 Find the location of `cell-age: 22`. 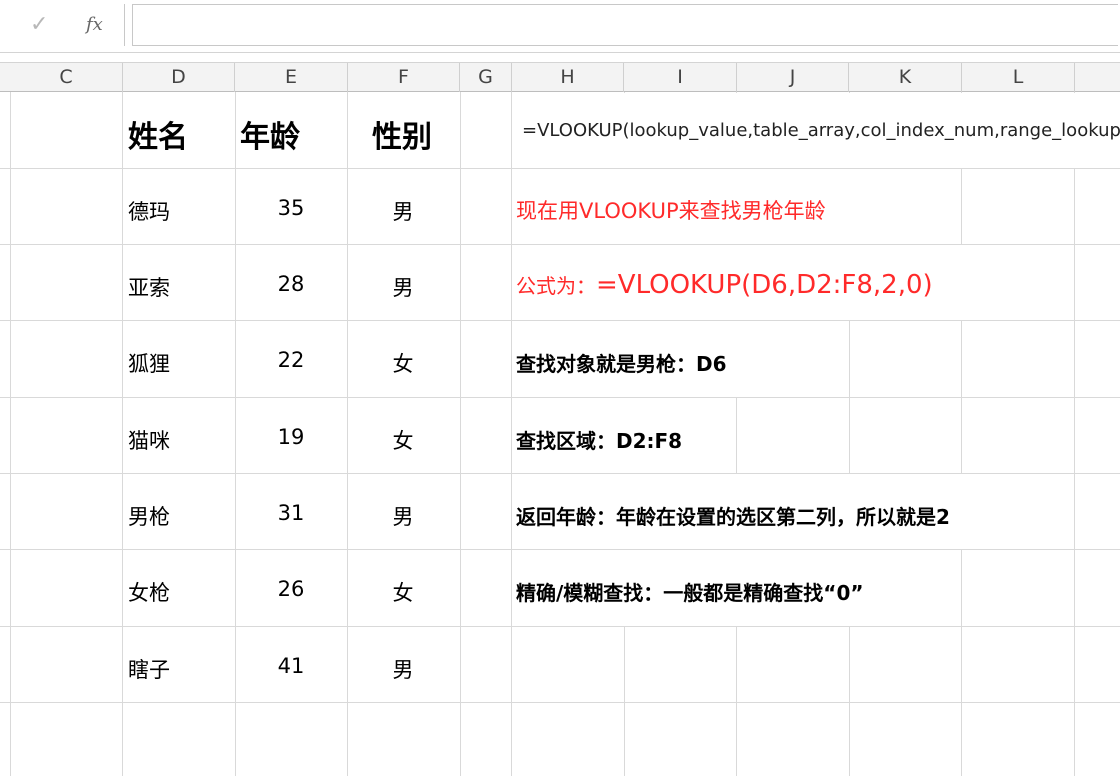

cell-age: 22 is located at coordinates (291, 360).